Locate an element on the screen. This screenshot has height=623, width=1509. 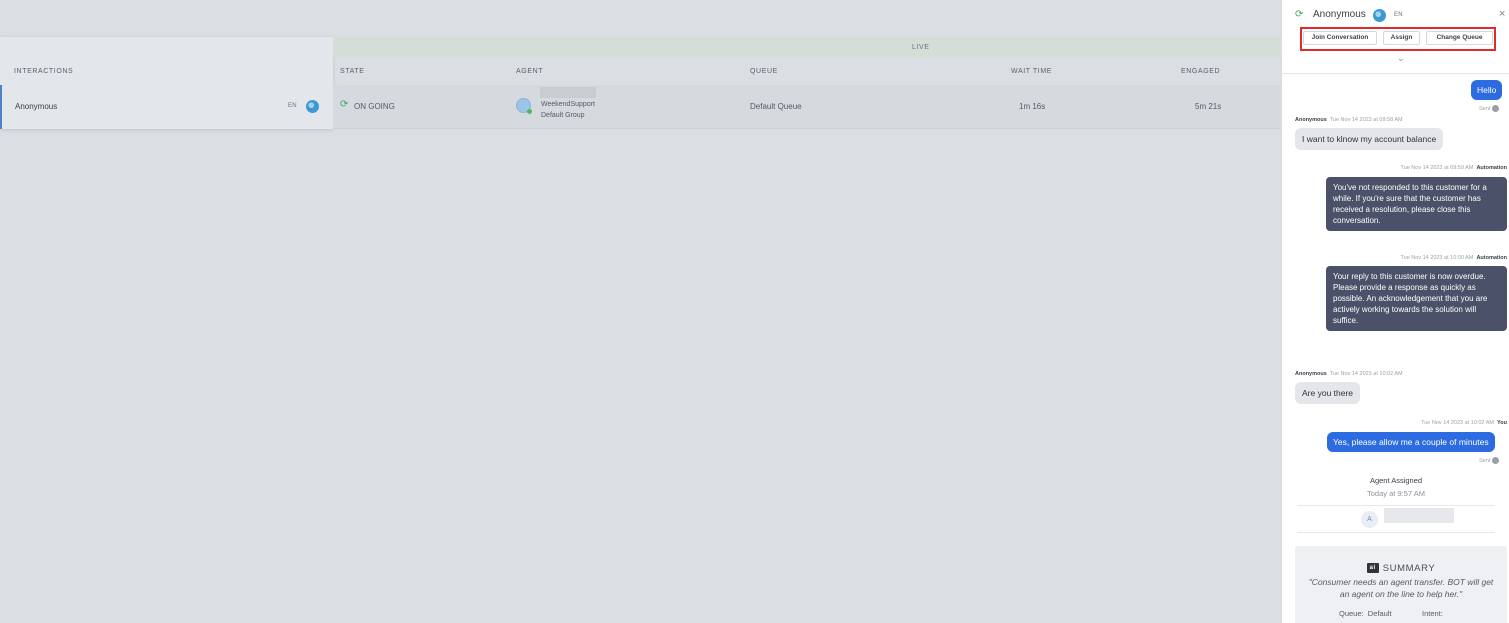
summary-queue: Queue: Default is located at coordinates (1365, 613).